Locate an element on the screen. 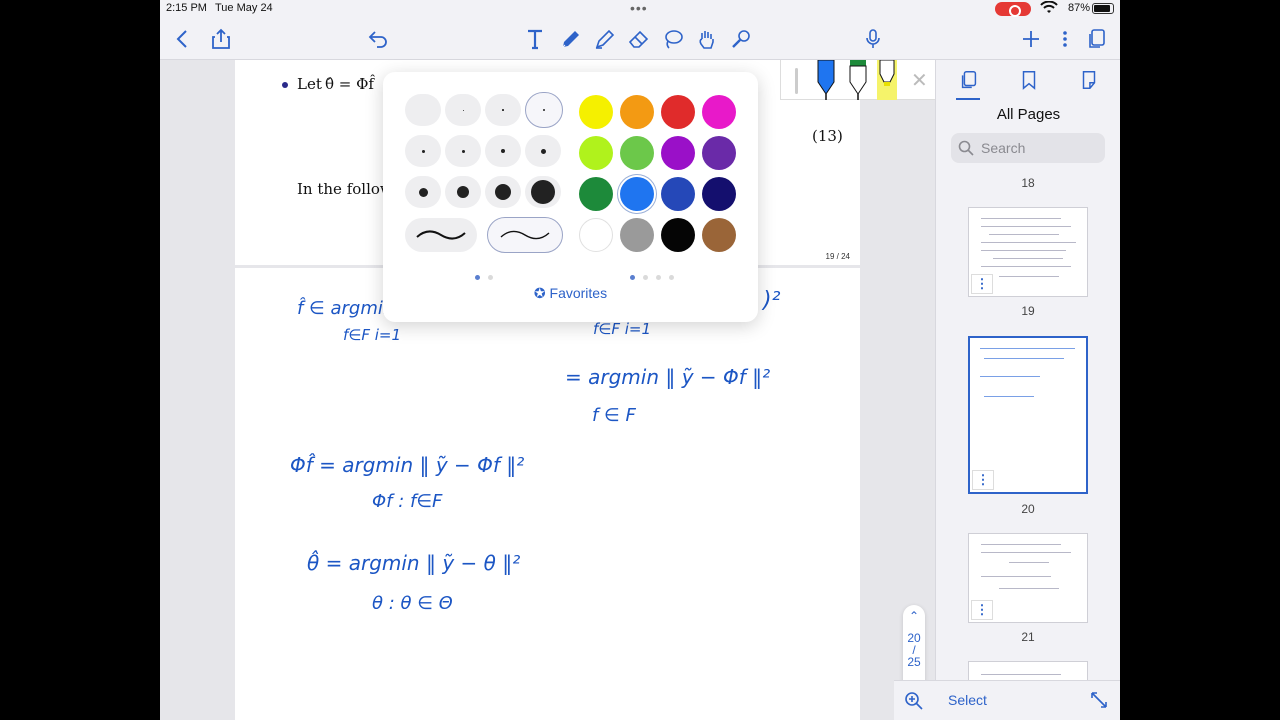 This screenshot has height=720, width=1280. handwriting-line2-sub: f ∈ F is located at coordinates (614, 415).